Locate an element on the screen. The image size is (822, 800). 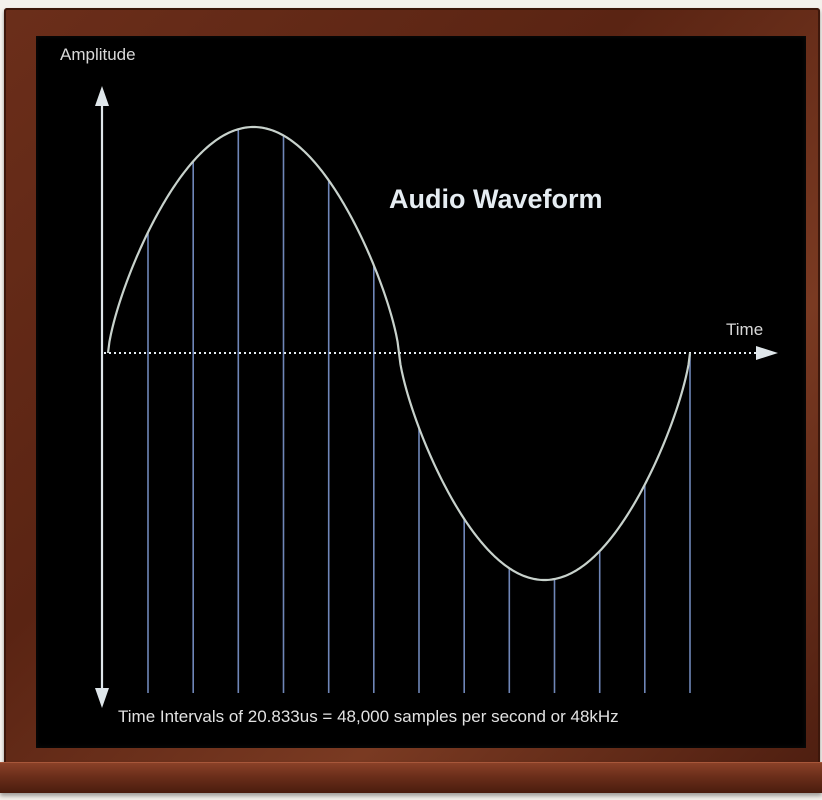
amplitude-label: Amplitude is located at coordinates (98, 54).